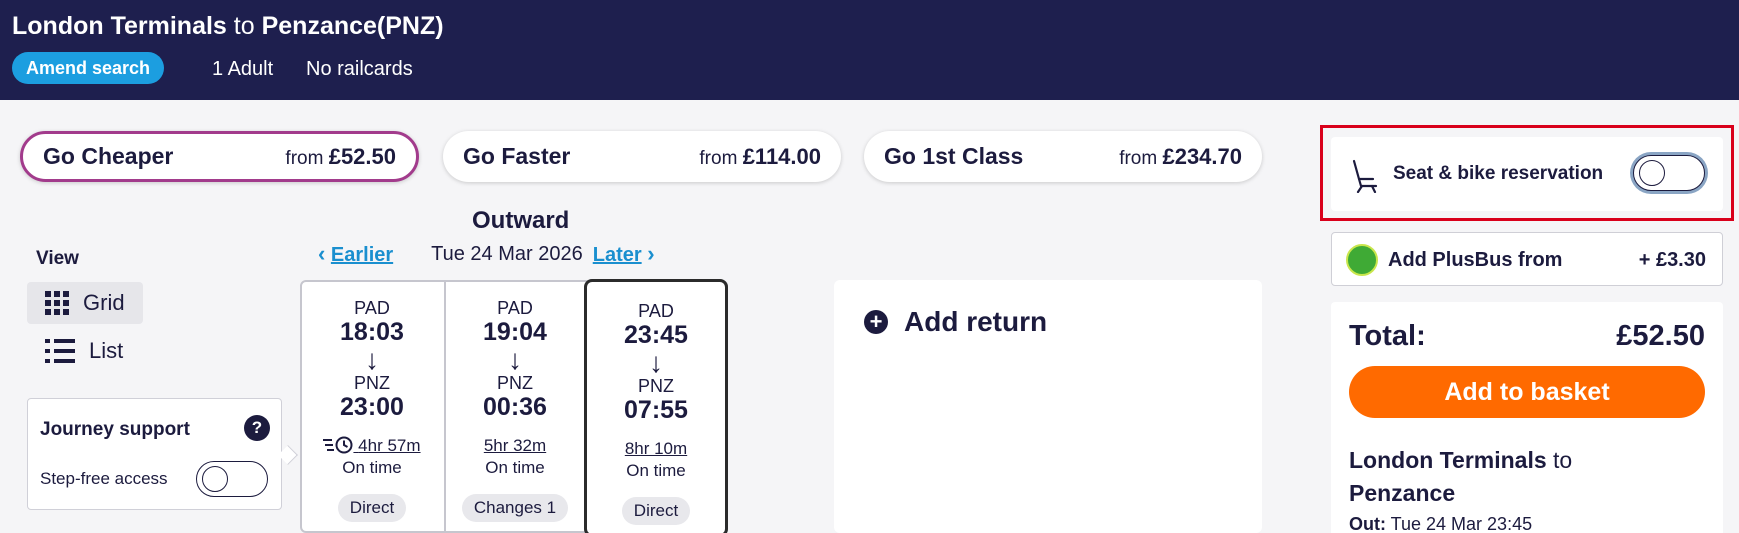 The height and width of the screenshot is (533, 1739). I want to click on view-grid-option: Grid, so click(85, 303).